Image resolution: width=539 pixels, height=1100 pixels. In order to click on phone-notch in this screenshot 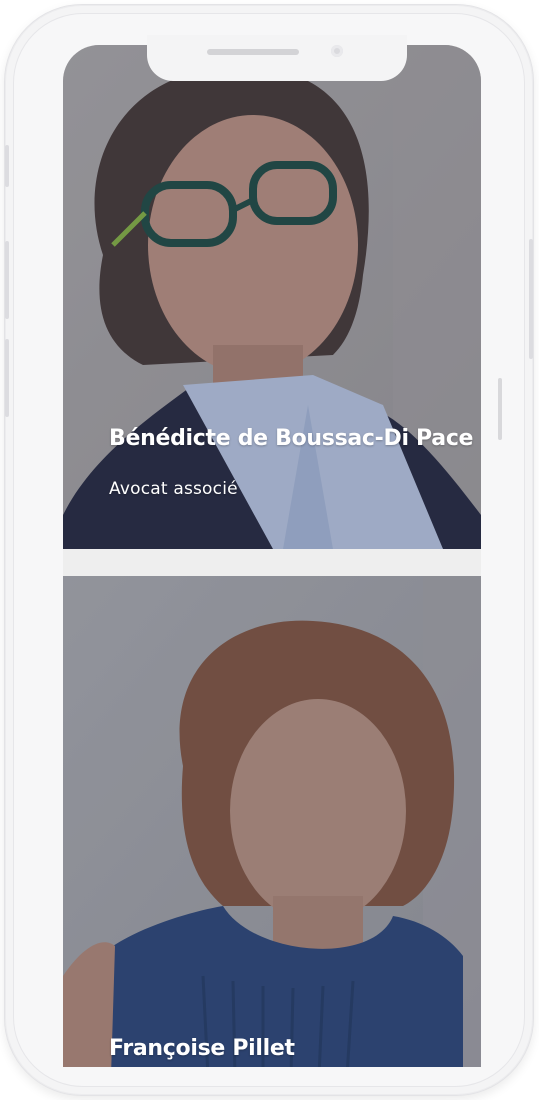, I will do `click(277, 58)`.